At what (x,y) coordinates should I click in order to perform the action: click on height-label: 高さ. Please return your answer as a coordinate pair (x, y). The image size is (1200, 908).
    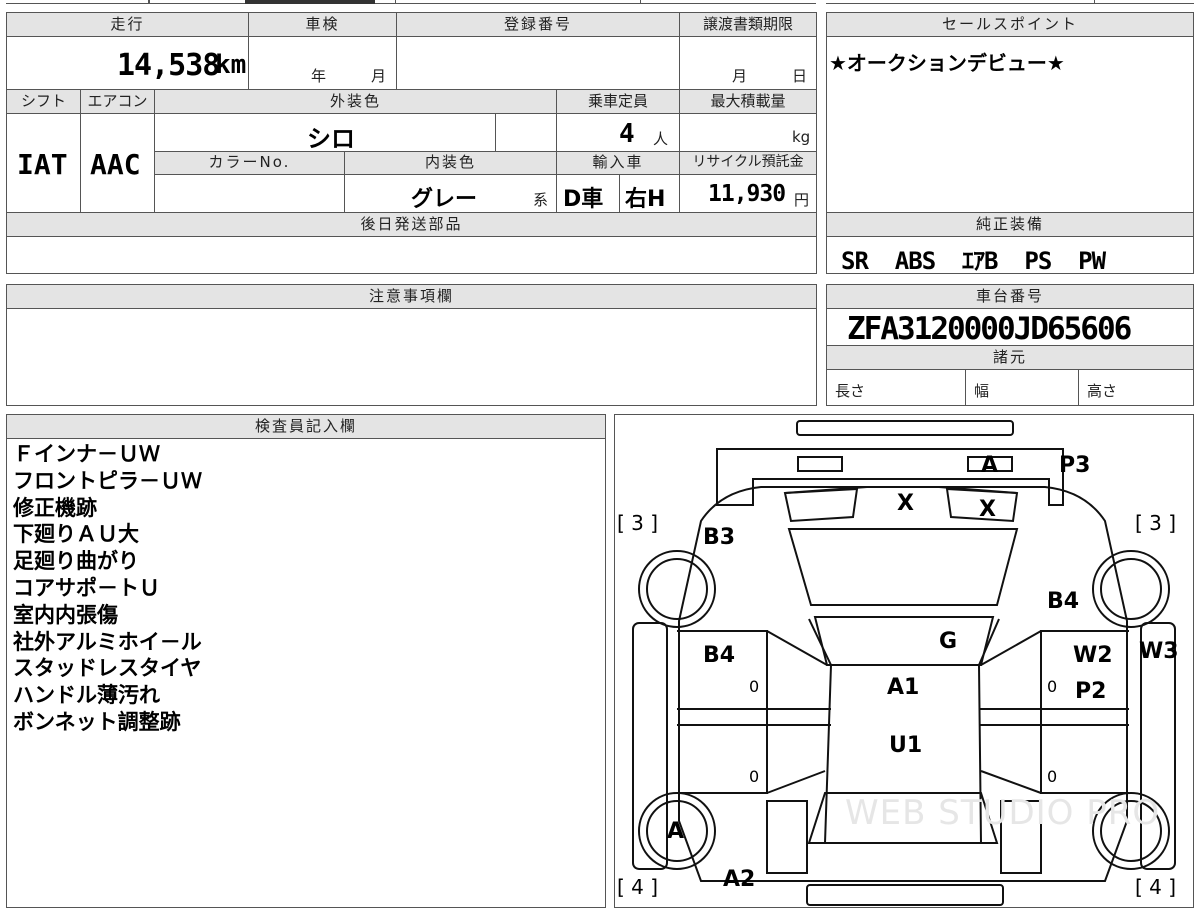
    Looking at the image, I should click on (1102, 391).